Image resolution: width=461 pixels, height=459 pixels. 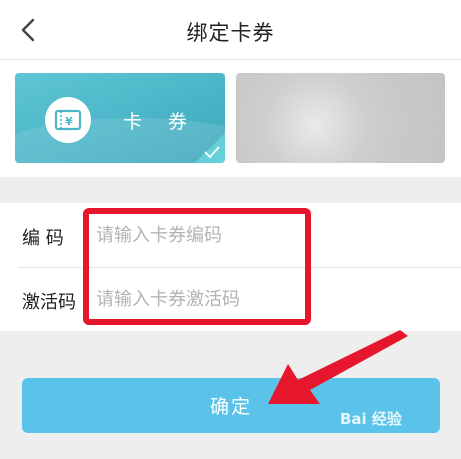 I want to click on ticket-yen-icon: ¥, so click(x=68, y=120).